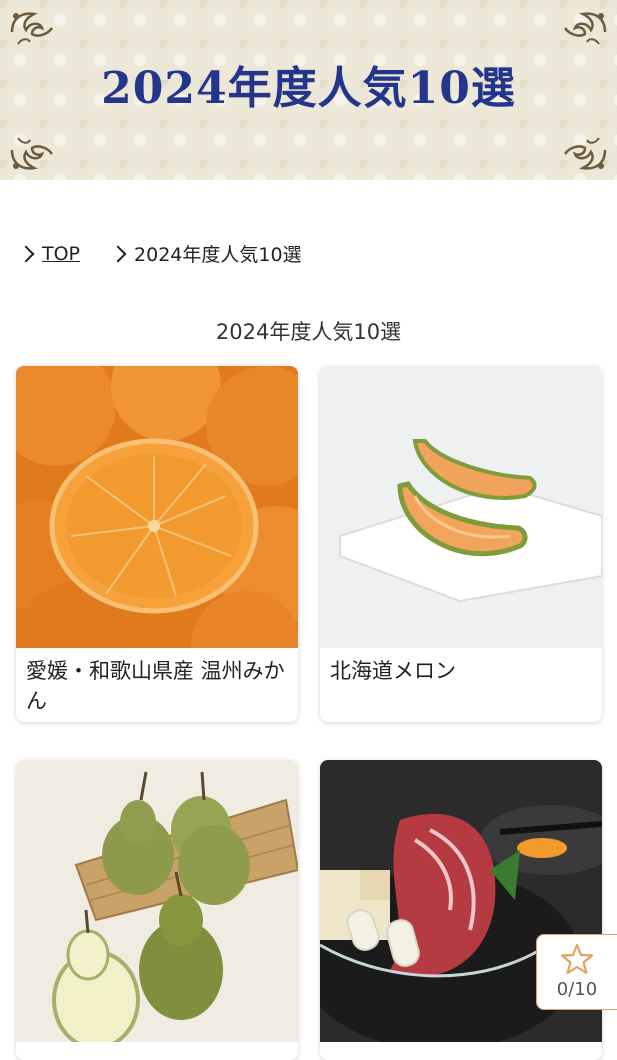 Image resolution: width=617 pixels, height=1060 pixels. Describe the element at coordinates (577, 959) in the screenshot. I see `star-icon` at that location.